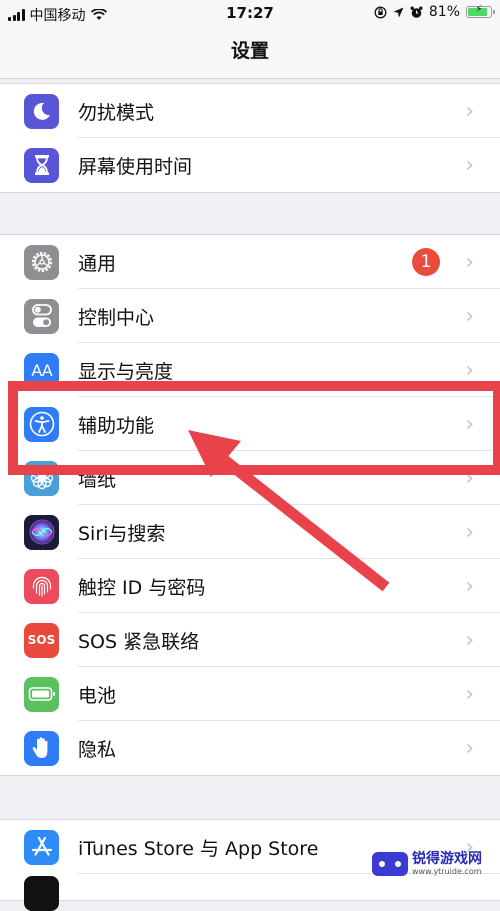 Image resolution: width=500 pixels, height=911 pixels. Describe the element at coordinates (135, 166) in the screenshot. I see `settings-item-label: 屏幕使用时间` at that location.